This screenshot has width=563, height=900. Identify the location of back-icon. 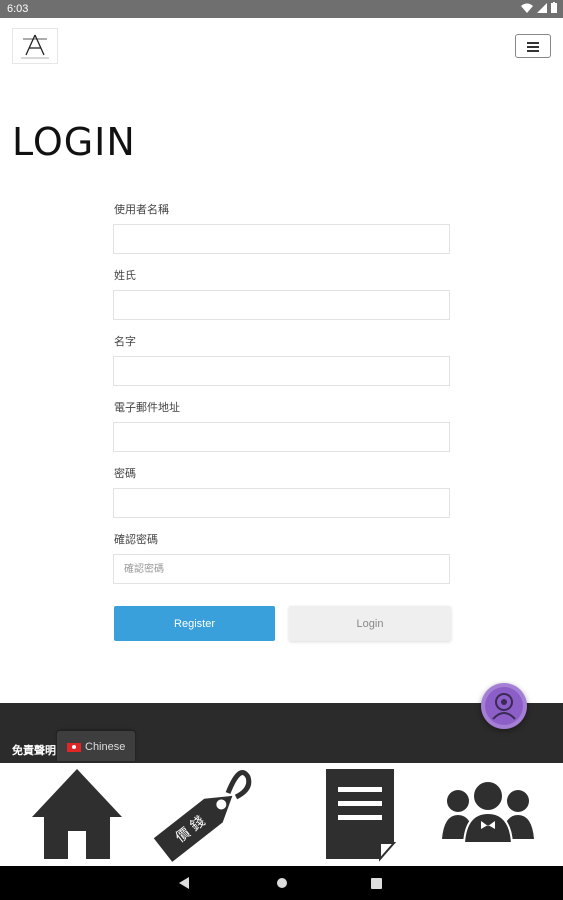
(184, 883).